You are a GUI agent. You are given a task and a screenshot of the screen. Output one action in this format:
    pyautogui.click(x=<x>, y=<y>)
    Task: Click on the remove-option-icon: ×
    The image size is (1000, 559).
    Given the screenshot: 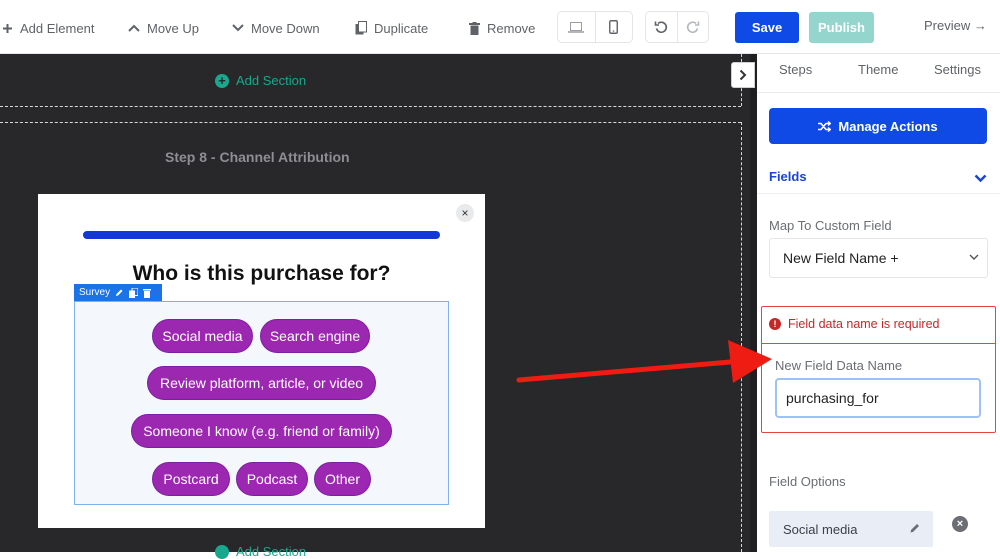 What is the action you would take?
    pyautogui.click(x=960, y=524)
    